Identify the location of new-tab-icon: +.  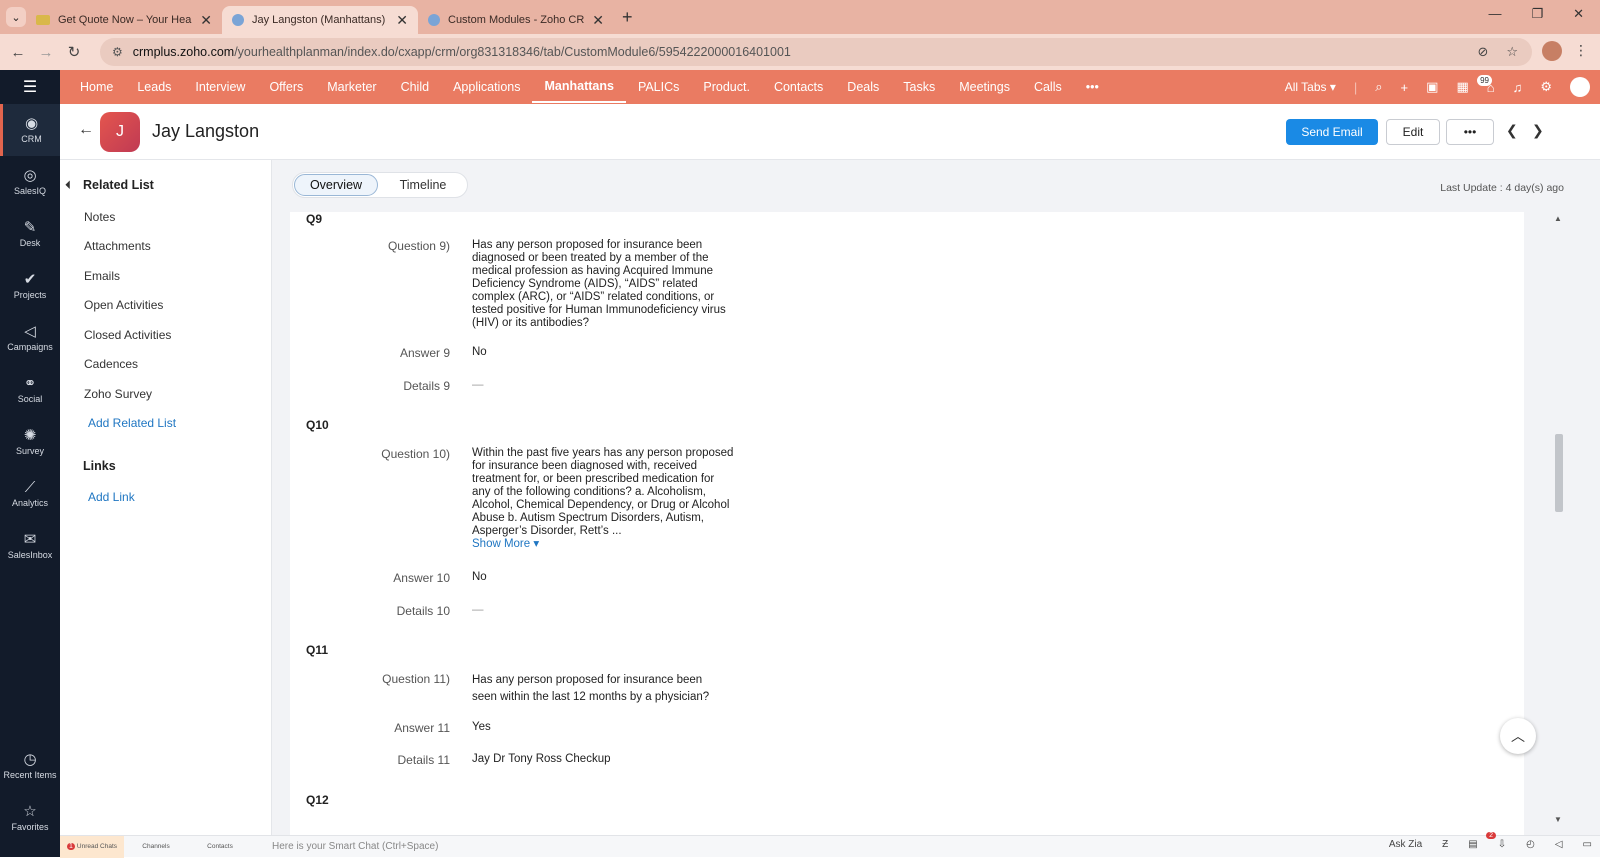
(627, 17).